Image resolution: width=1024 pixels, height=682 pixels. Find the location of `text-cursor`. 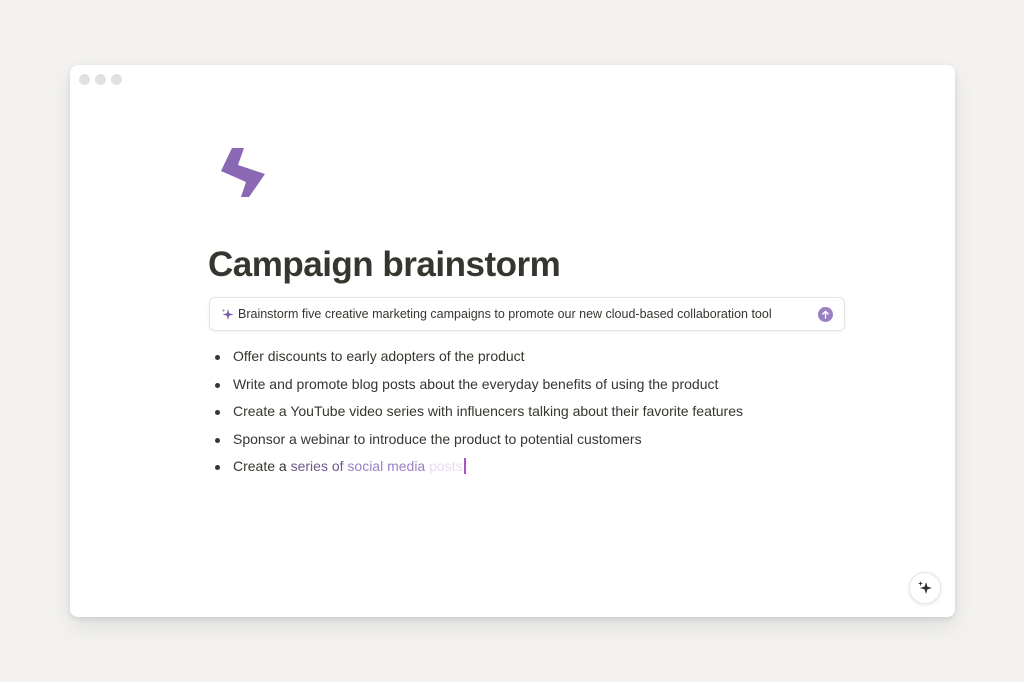

text-cursor is located at coordinates (464, 466).